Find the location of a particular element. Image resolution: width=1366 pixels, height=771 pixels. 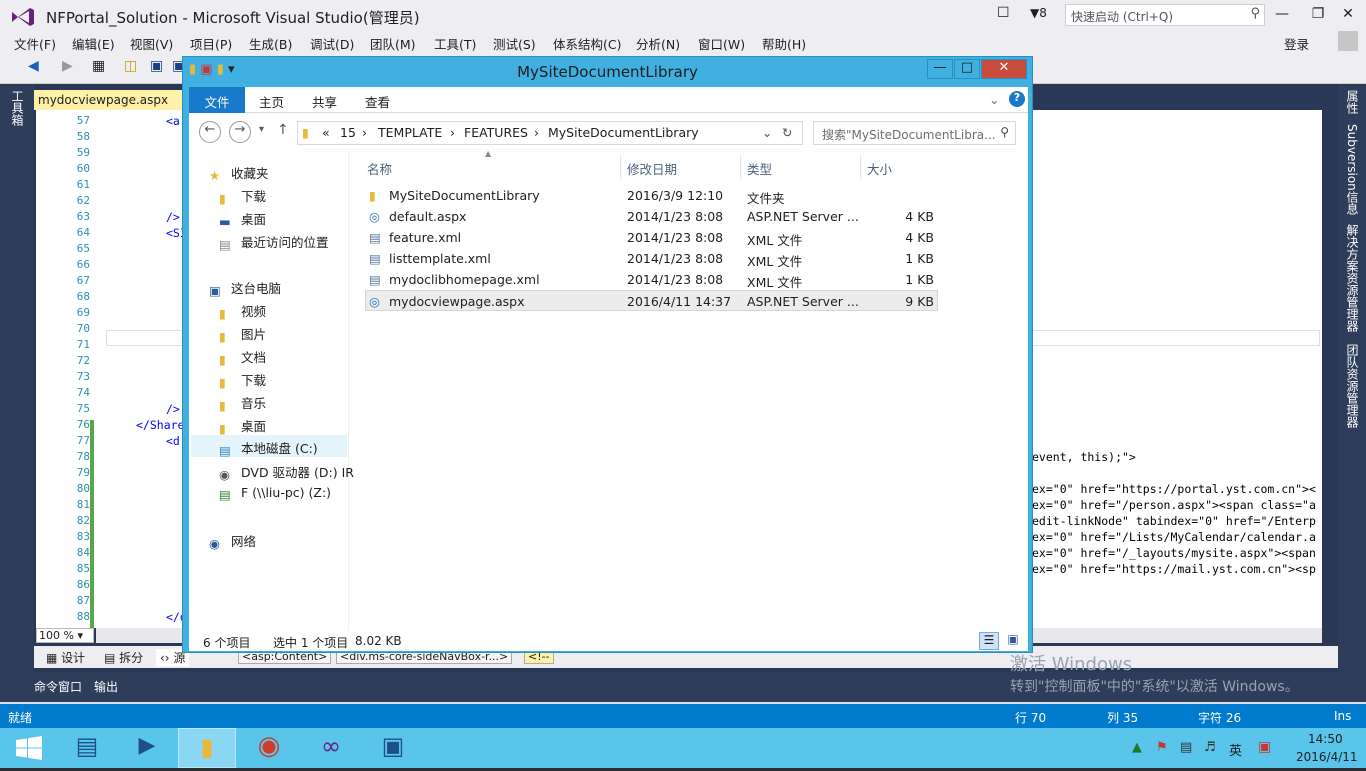

tree-item-music: ▮ 音乐 is located at coordinates (242, 403).